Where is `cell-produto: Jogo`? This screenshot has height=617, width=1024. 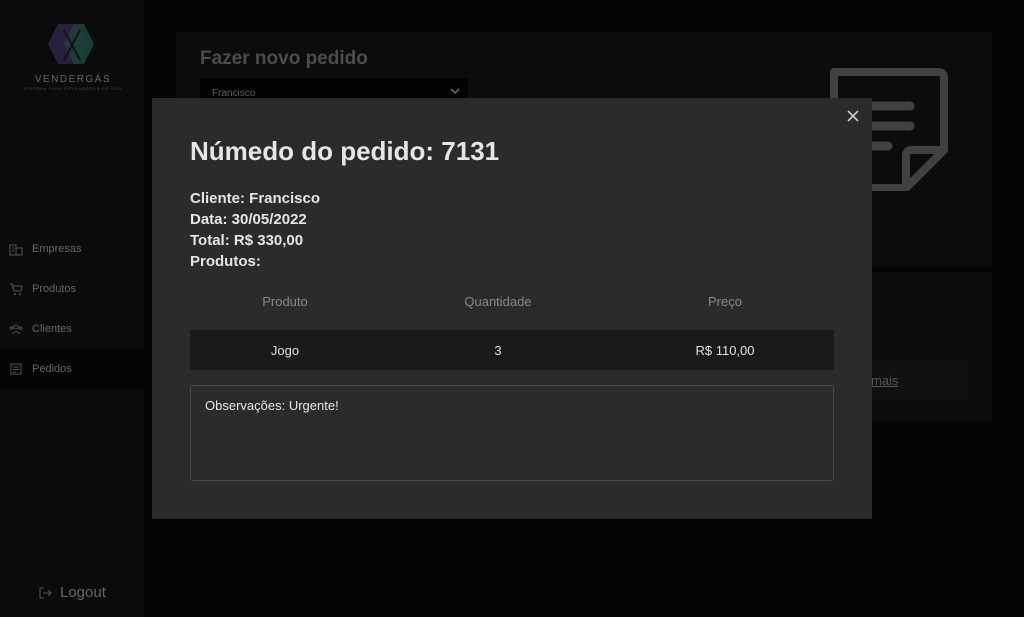
cell-produto: Jogo is located at coordinates (285, 350).